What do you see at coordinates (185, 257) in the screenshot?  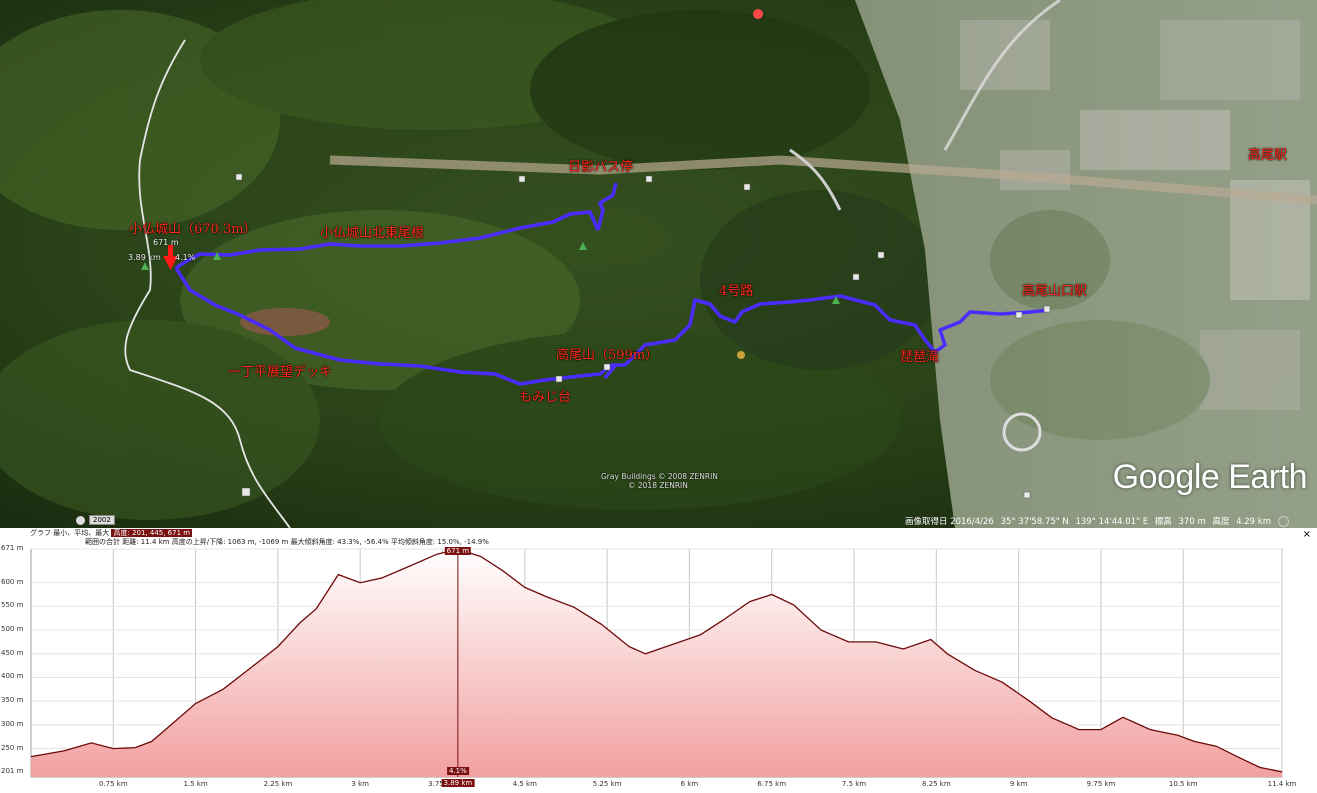 I see `cursor-grade: 4.1%` at bounding box center [185, 257].